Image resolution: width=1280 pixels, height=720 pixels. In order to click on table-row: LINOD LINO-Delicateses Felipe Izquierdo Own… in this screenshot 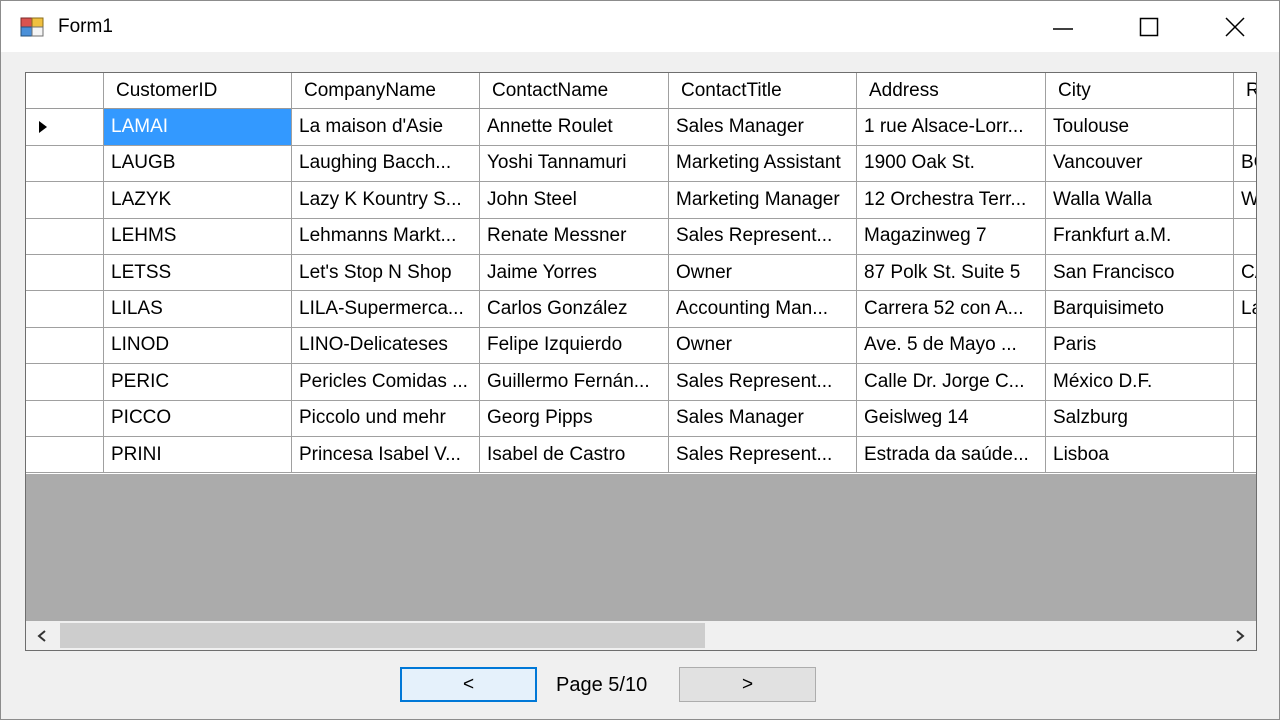, I will do `click(641, 346)`.